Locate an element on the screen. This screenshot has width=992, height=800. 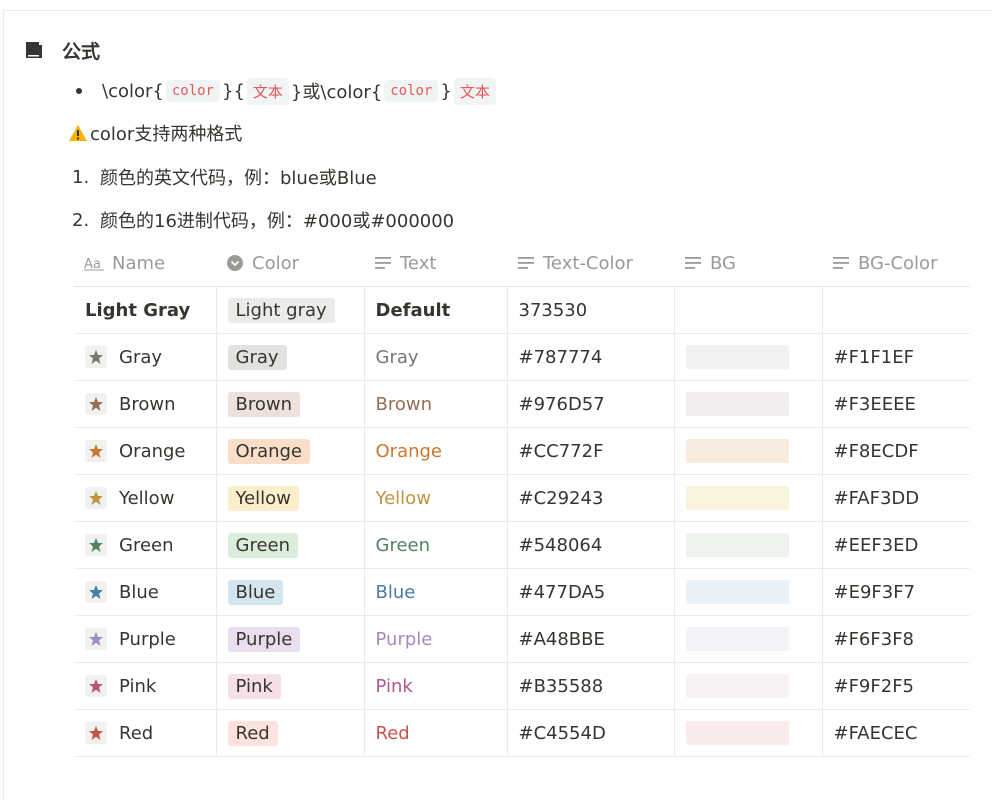
table-row: Blue Blue Blue #477DA5 #E9F3F7 is located at coordinates (522, 592).